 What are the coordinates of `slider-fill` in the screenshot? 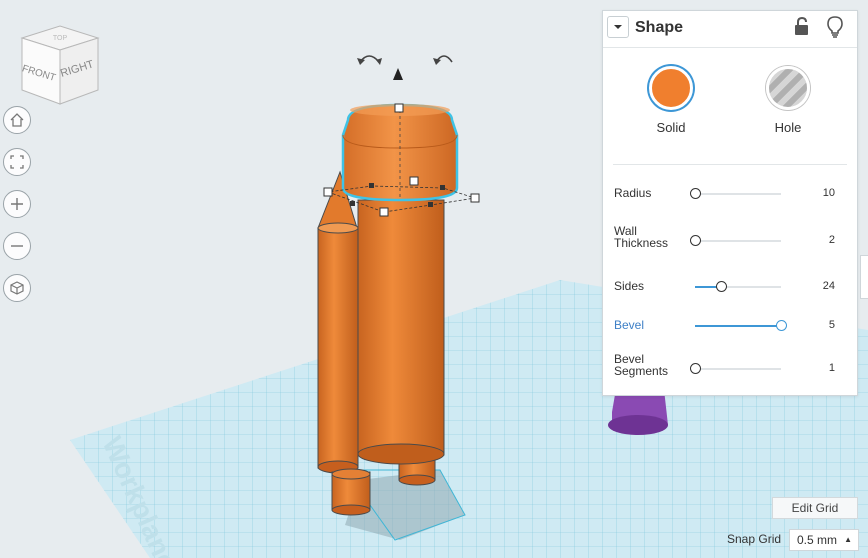 It's located at (738, 326).